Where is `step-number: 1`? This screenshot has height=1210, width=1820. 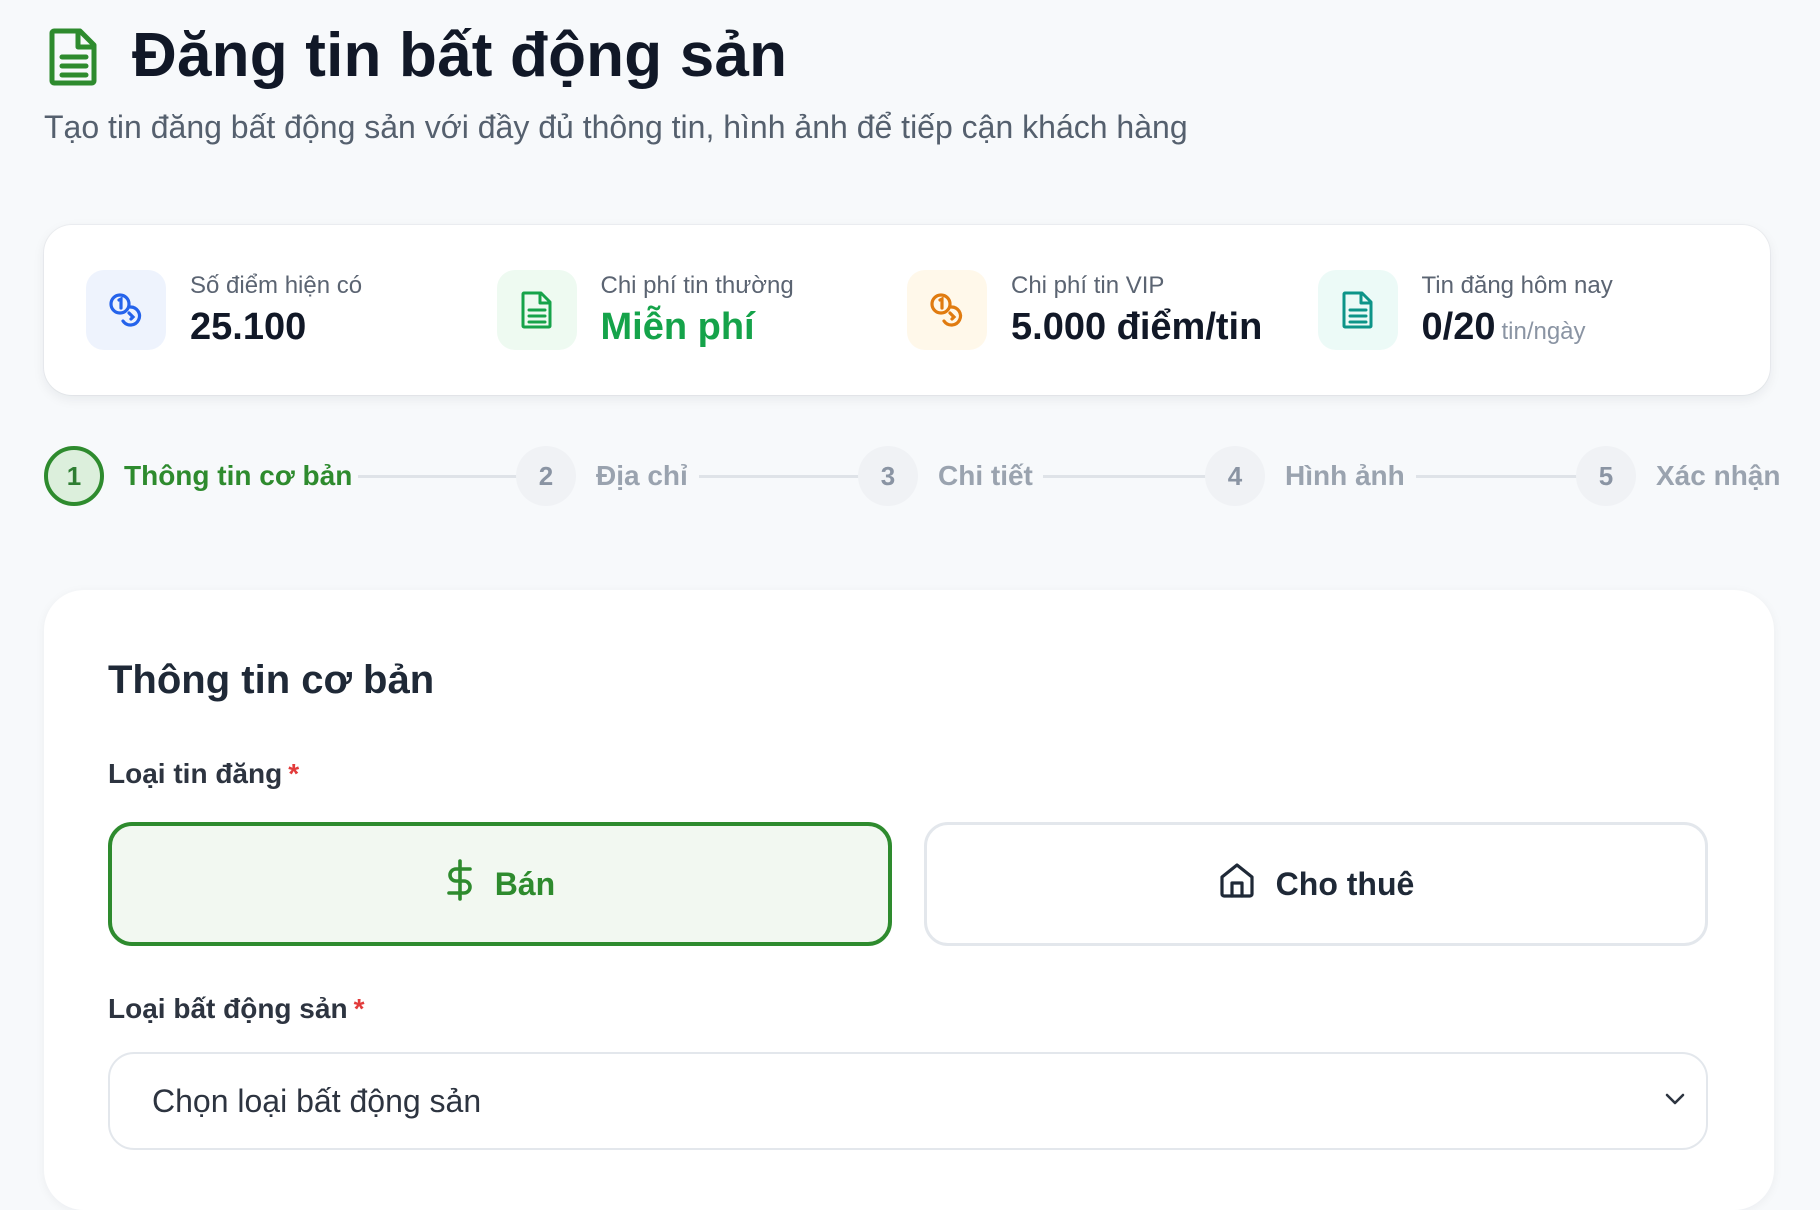
step-number: 1 is located at coordinates (74, 476).